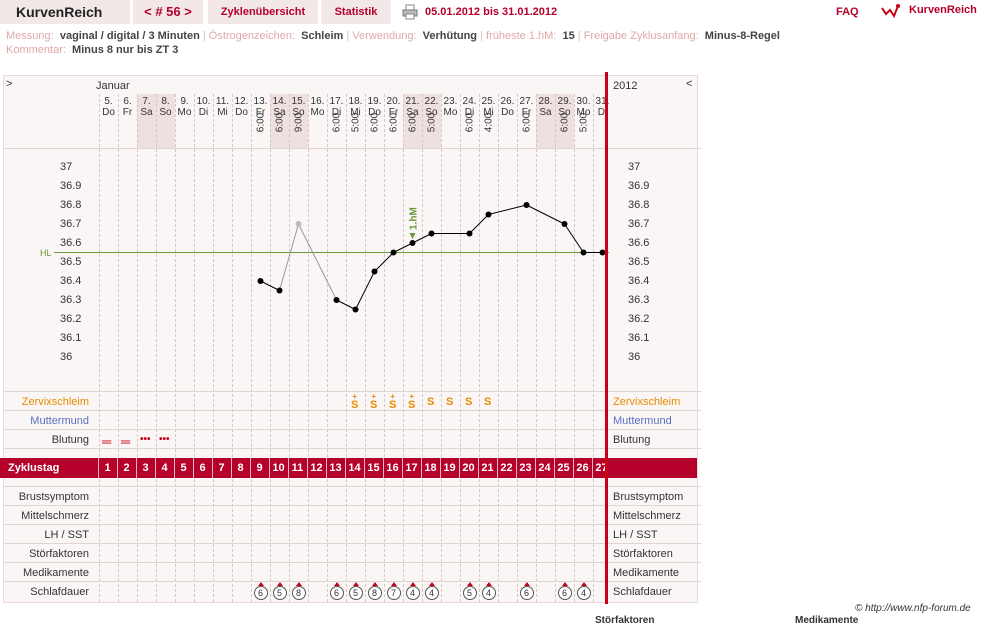 This screenshot has height=626, width=981. I want to click on messung-value: vaginal / digital / 3 Minuten, so click(129, 36).